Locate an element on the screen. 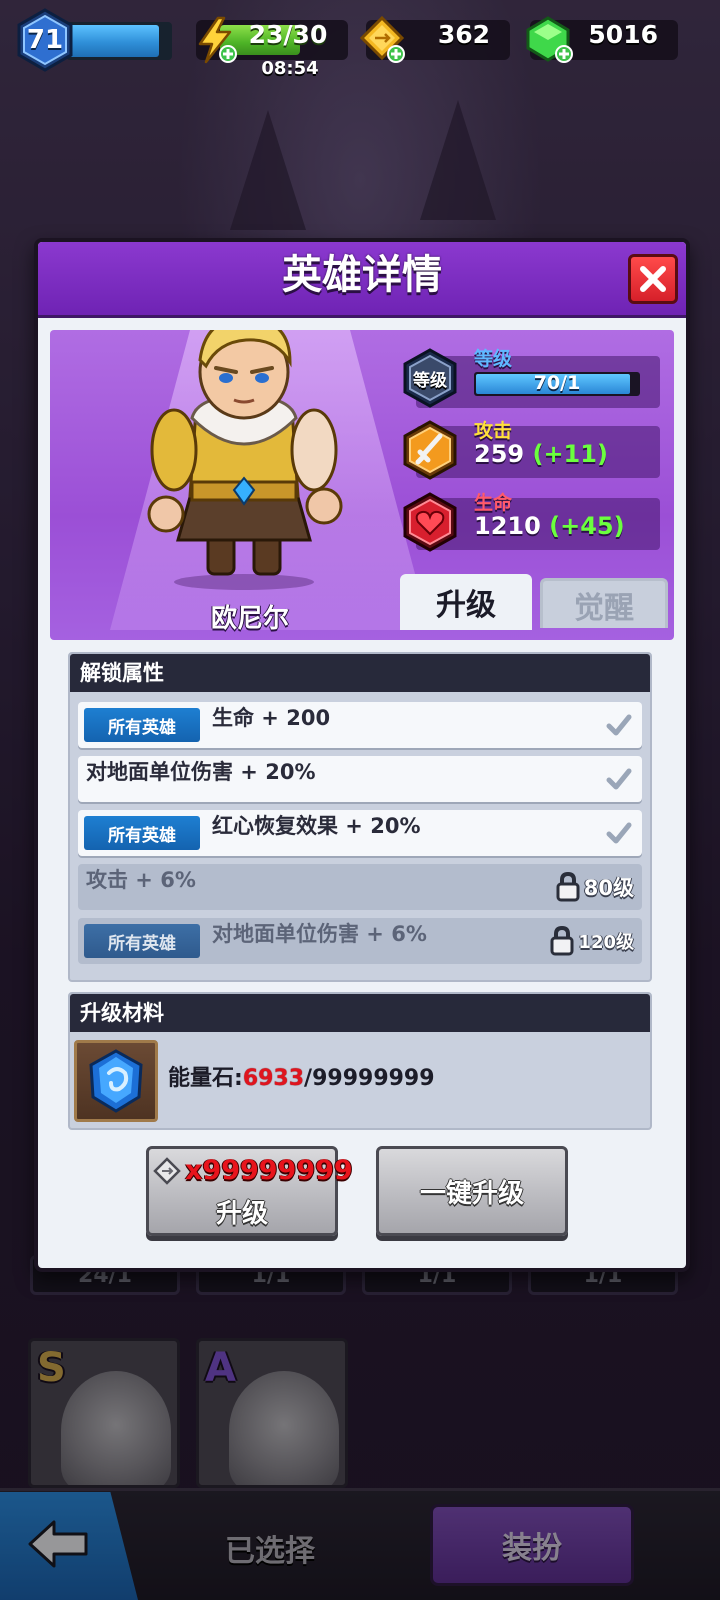  hp-bonus: (+45) is located at coordinates (587, 526).